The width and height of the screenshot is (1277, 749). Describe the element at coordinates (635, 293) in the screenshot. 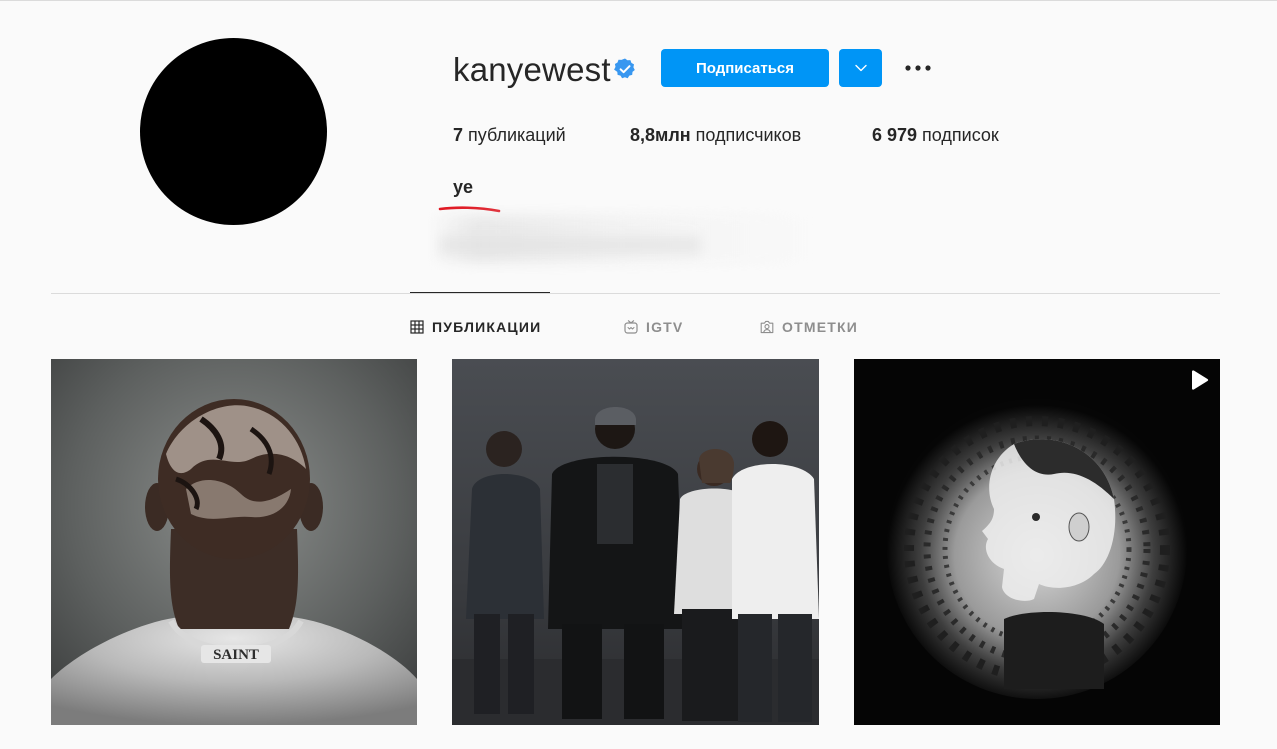

I see `tabs-divider` at that location.